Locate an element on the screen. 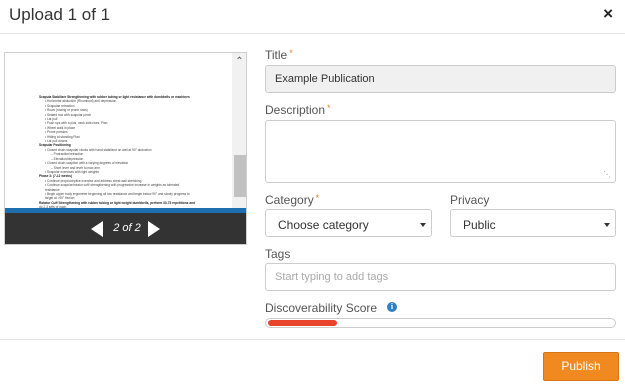  privacy-select: Public is located at coordinates (533, 223).